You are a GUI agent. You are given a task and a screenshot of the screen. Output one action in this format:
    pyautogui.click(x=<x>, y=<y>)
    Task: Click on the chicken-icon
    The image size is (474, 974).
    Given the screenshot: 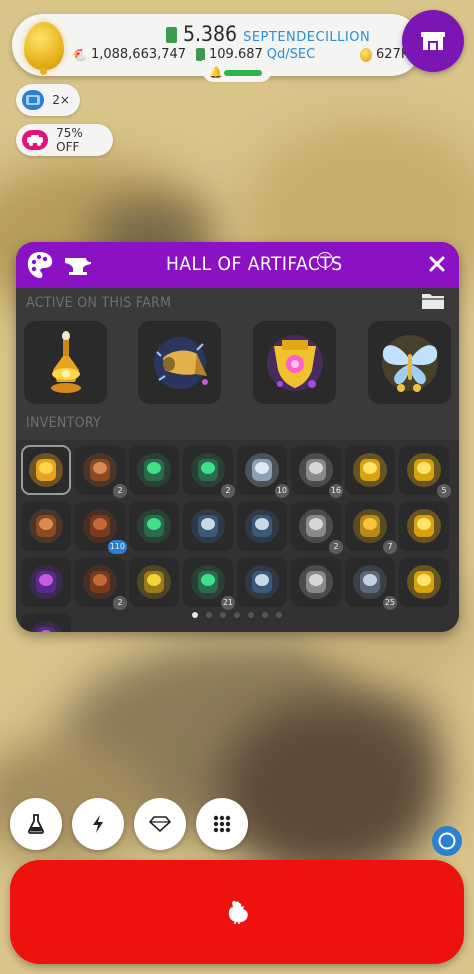 What is the action you would take?
    pyautogui.click(x=238, y=912)
    